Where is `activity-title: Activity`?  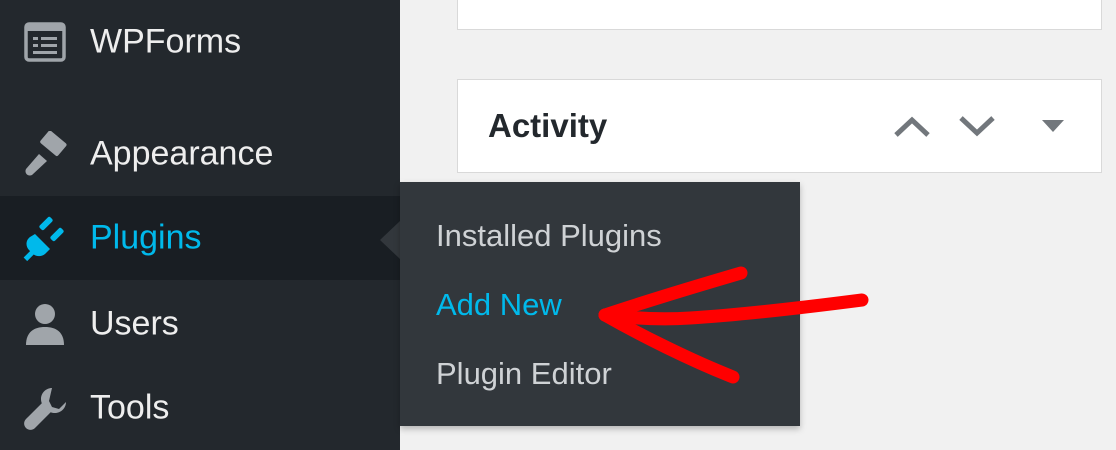
activity-title: Activity is located at coordinates (548, 125).